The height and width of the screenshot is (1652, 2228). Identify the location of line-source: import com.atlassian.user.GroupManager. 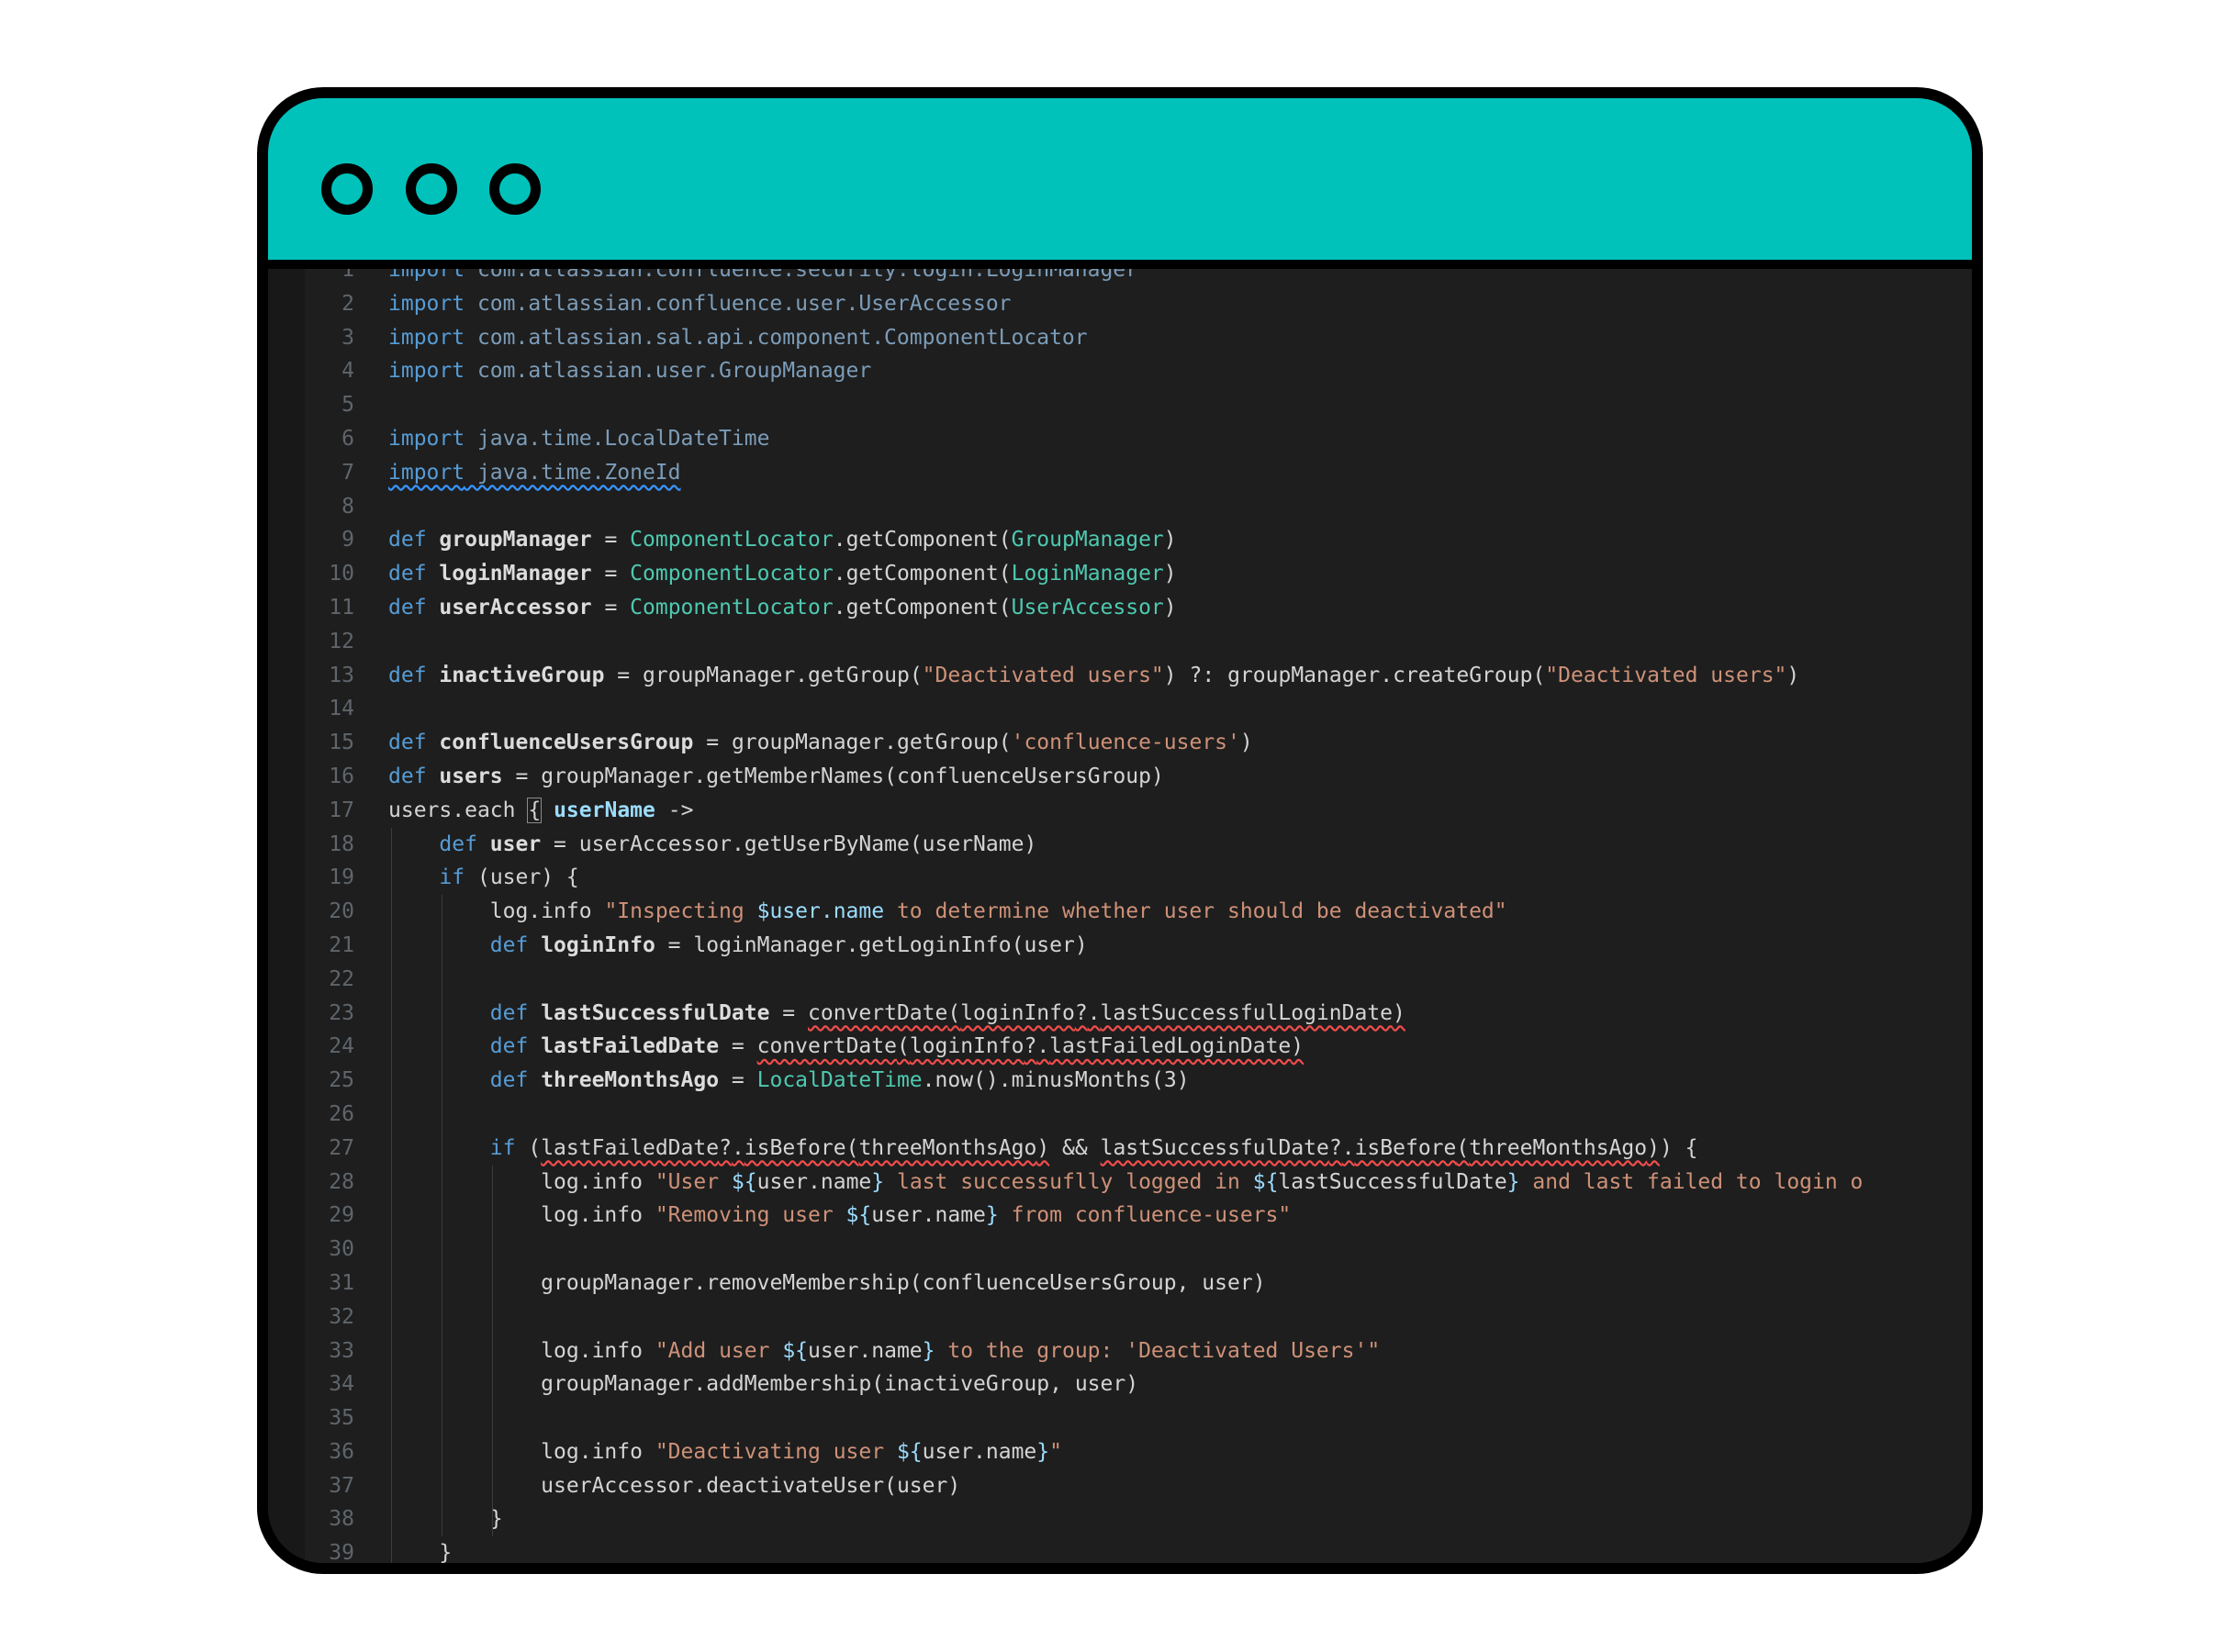
(630, 372).